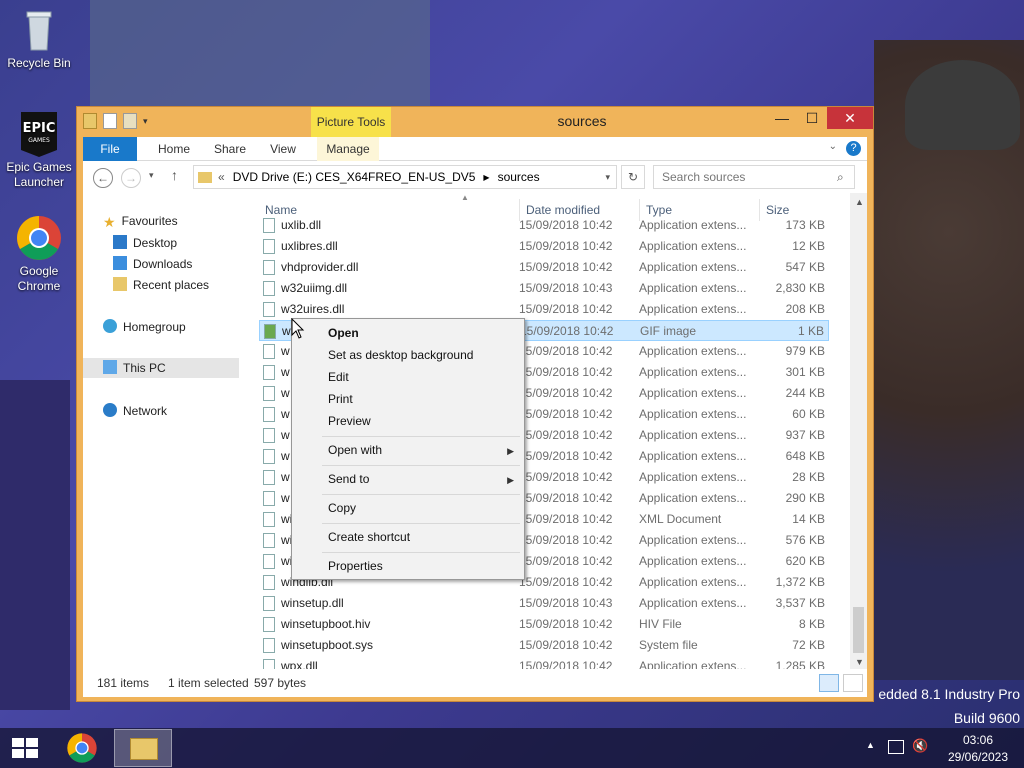 Image resolution: width=1024 pixels, height=768 pixels. What do you see at coordinates (230, 149) in the screenshot?
I see `tab-share: Share` at bounding box center [230, 149].